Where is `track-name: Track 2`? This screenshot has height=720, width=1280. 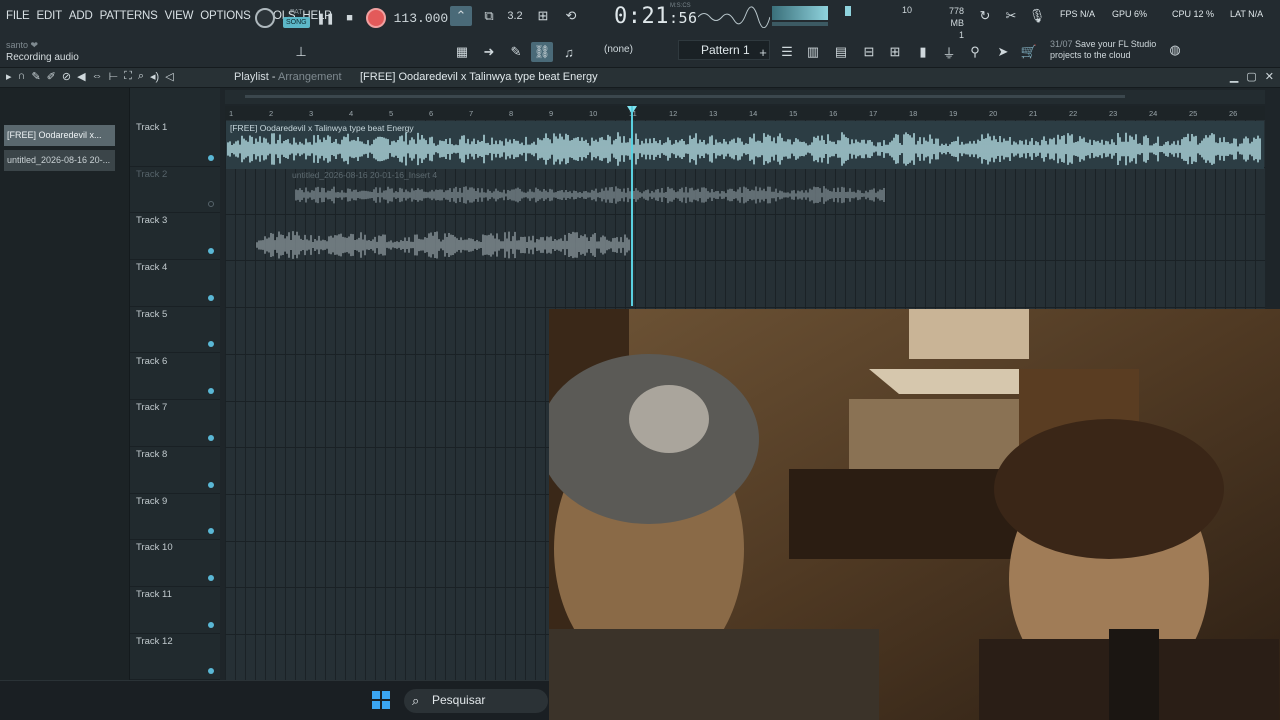 track-name: Track 2 is located at coordinates (152, 174).